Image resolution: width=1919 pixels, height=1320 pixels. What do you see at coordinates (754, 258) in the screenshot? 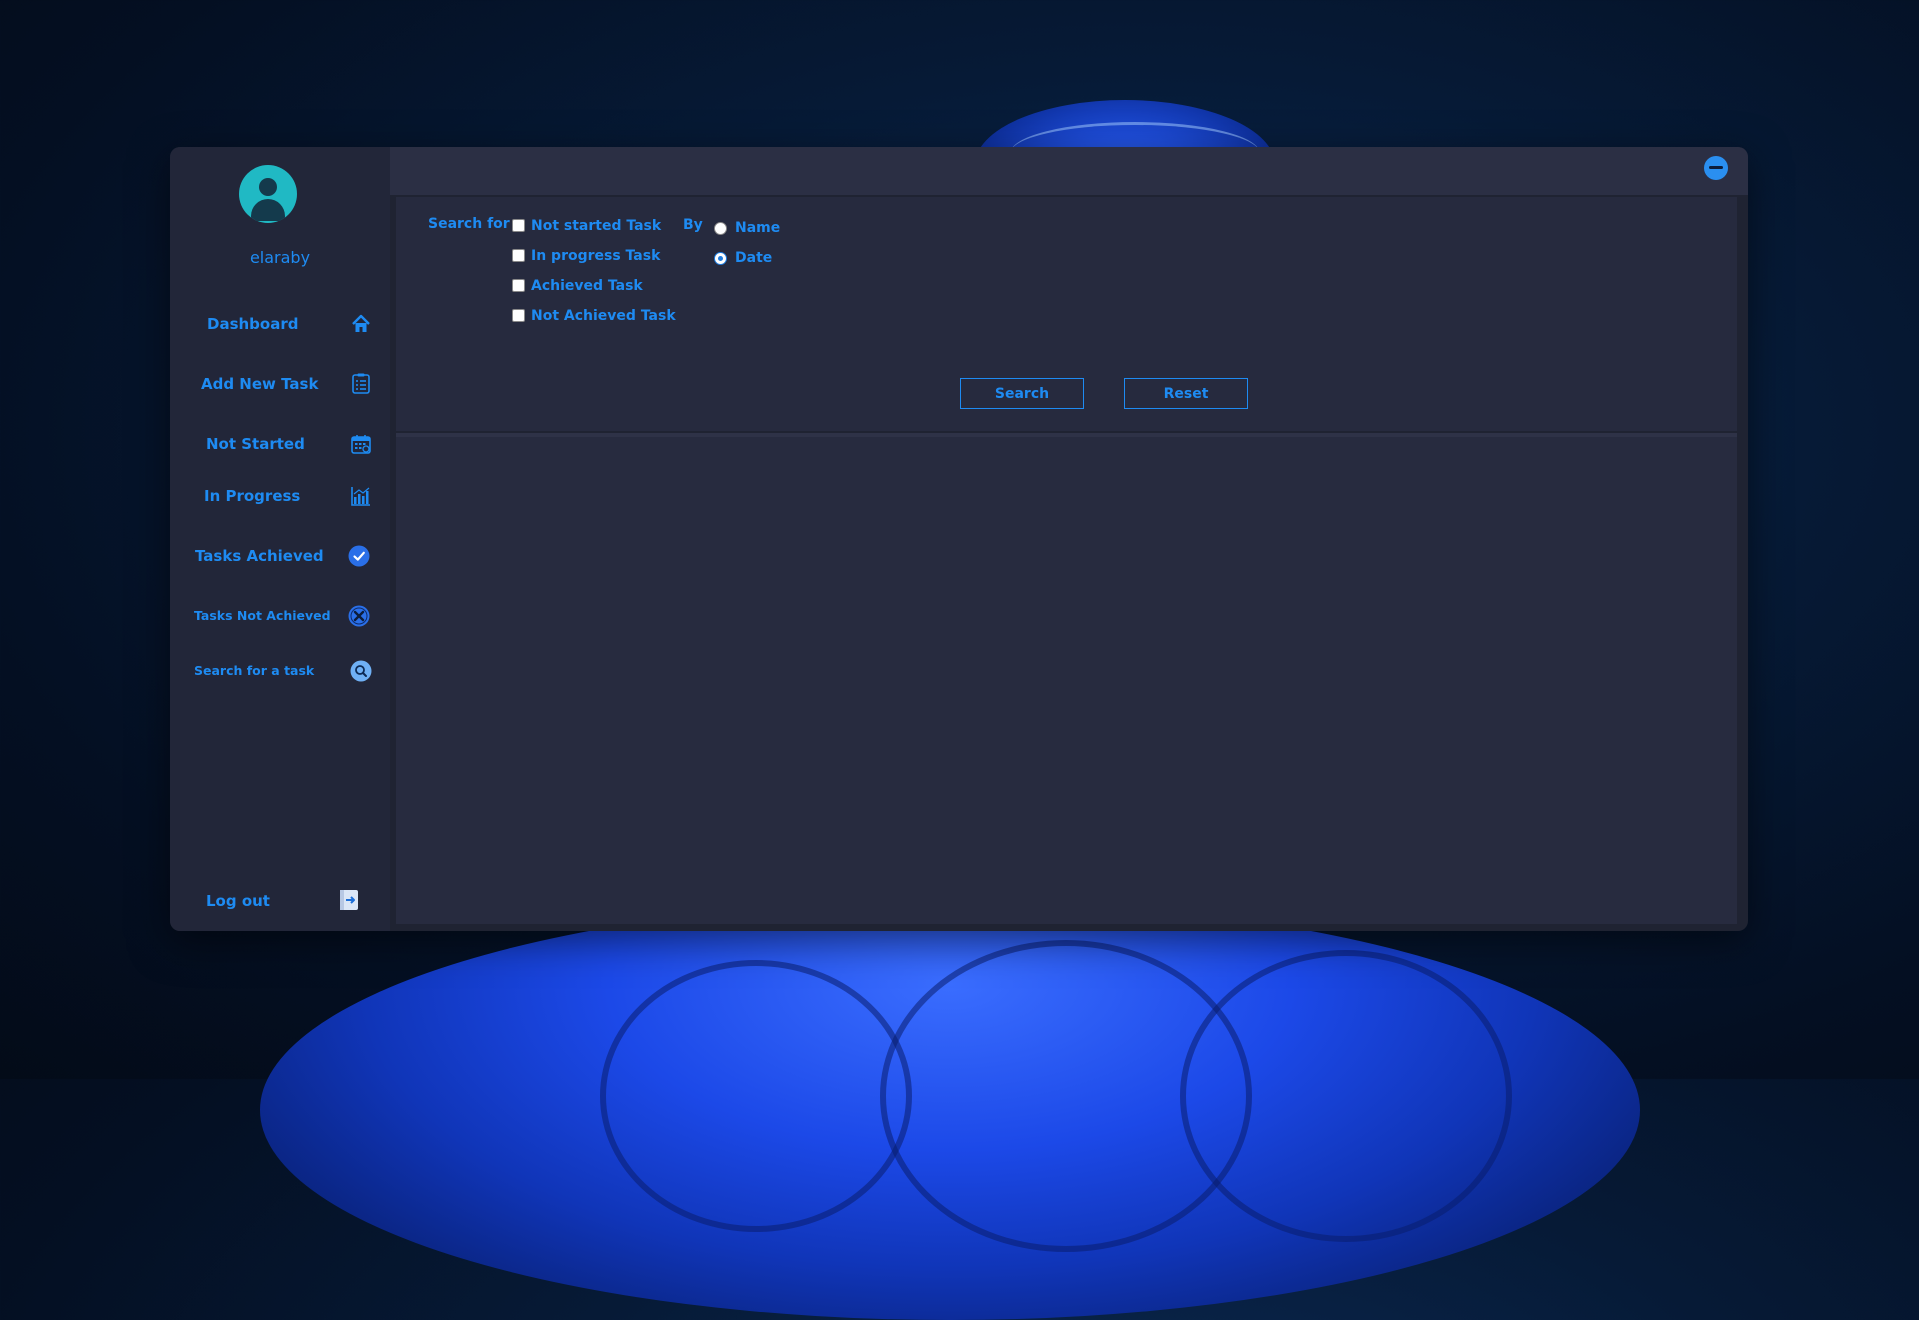
I see `radio-label: Date` at bounding box center [754, 258].